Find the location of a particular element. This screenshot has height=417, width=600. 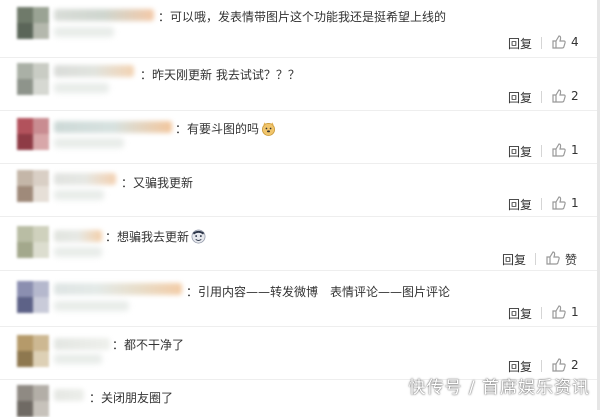

comment-item-3: ：有要斗图的吗 回复 1 is located at coordinates (300, 137).